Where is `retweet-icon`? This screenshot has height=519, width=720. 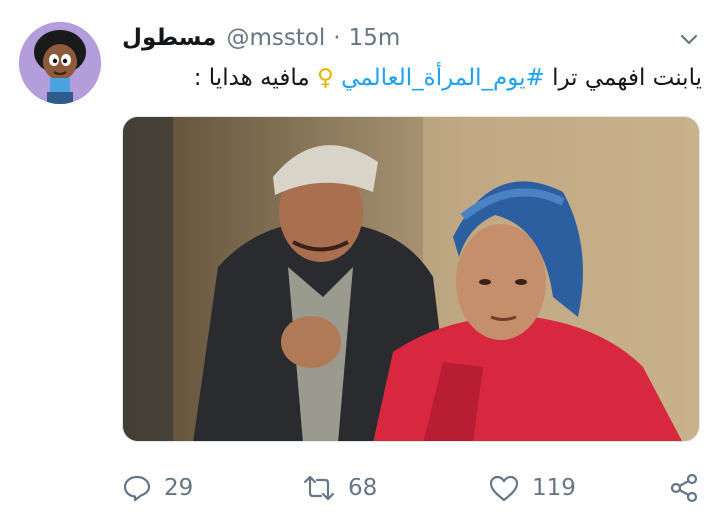 retweet-icon is located at coordinates (319, 488).